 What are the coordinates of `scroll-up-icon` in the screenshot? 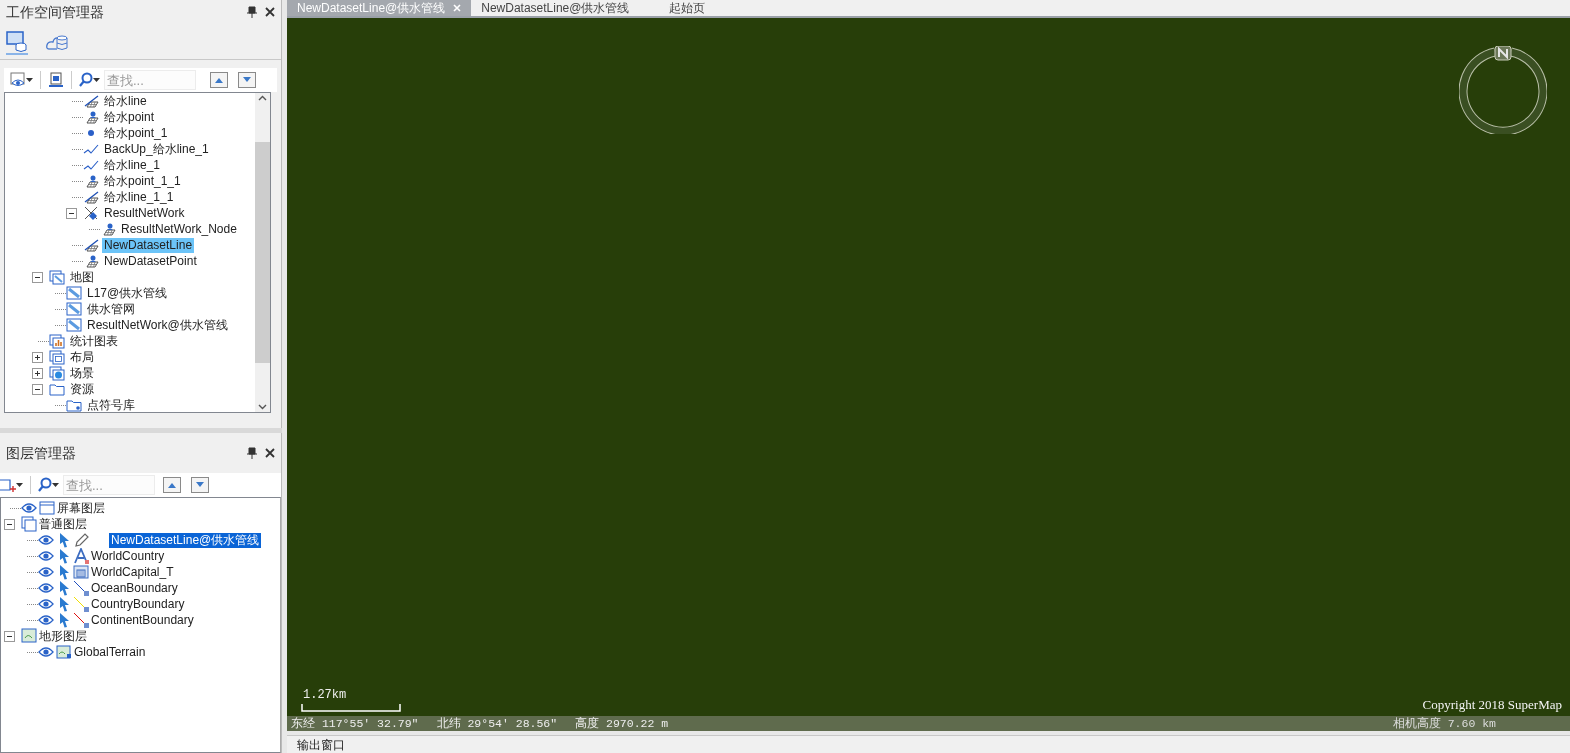 It's located at (262, 98).